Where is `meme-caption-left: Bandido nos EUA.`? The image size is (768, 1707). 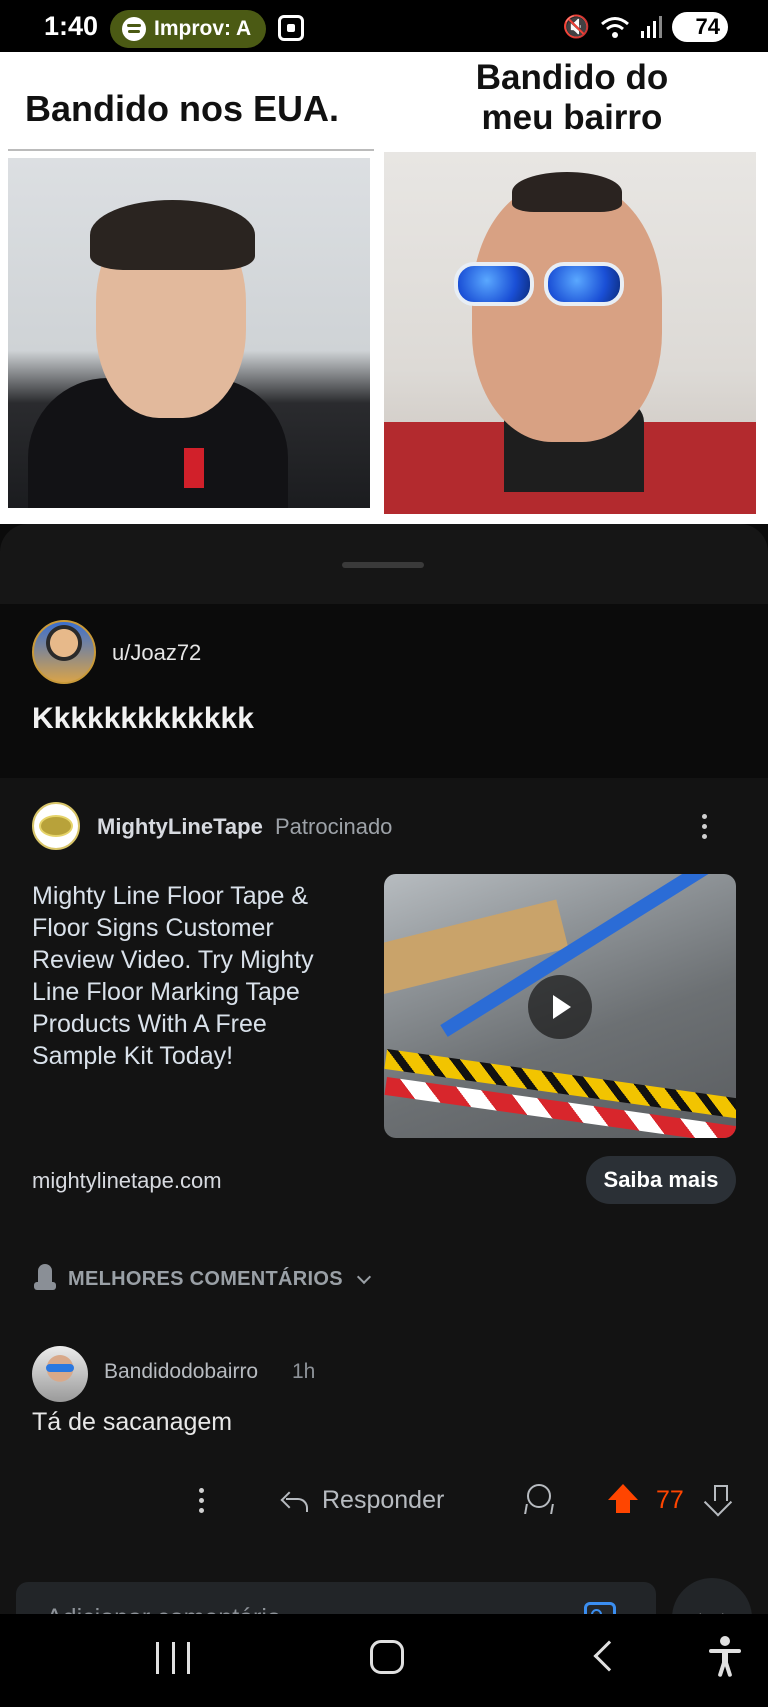
meme-caption-left: Bandido nos EUA. is located at coordinates (182, 108).